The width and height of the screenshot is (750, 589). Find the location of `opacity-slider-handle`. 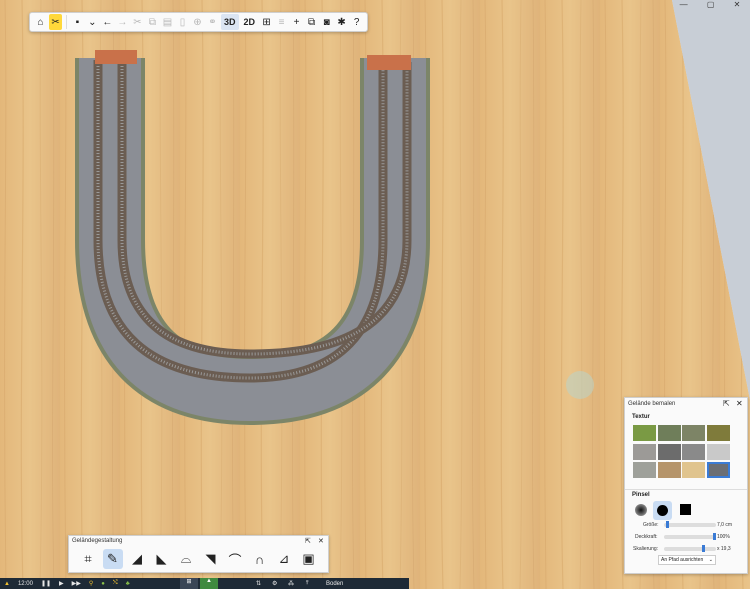

opacity-slider-handle is located at coordinates (714, 536).